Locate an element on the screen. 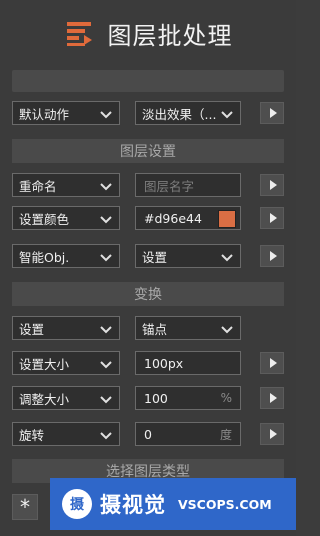 This screenshot has width=320, height=536. top-divider-bar is located at coordinates (148, 81).